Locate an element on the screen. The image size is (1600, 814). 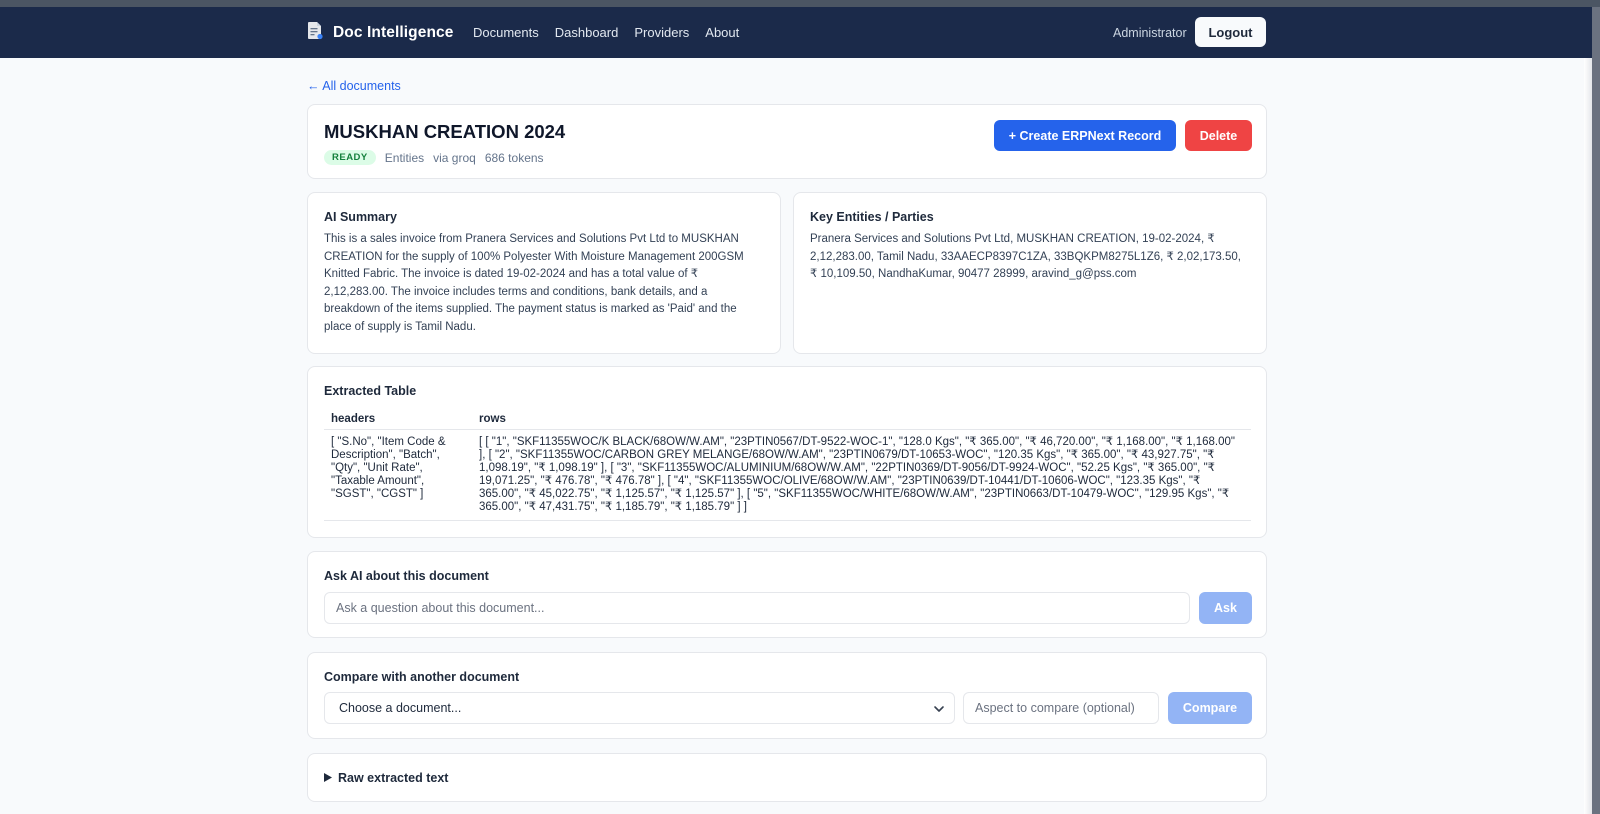
back-to-documents-link: ← All documents is located at coordinates (354, 86).